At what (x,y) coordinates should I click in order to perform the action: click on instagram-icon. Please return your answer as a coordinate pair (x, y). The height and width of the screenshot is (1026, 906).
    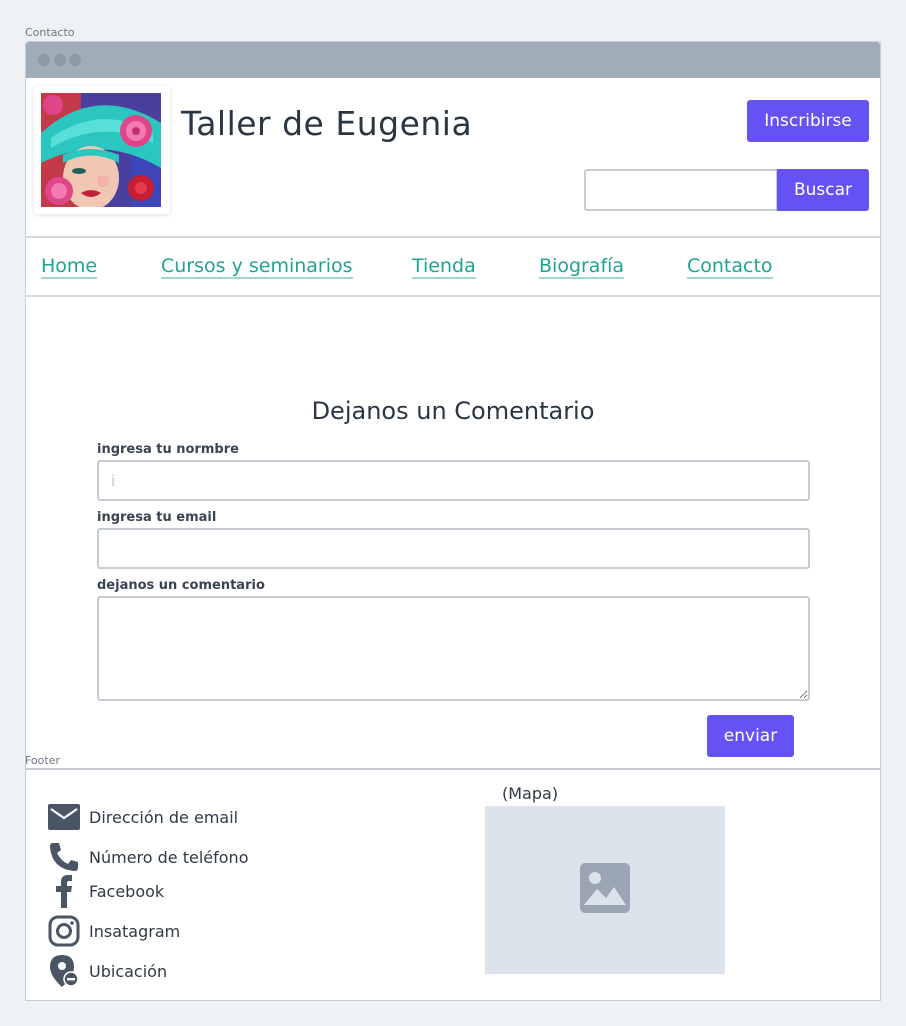
    Looking at the image, I should click on (64, 931).